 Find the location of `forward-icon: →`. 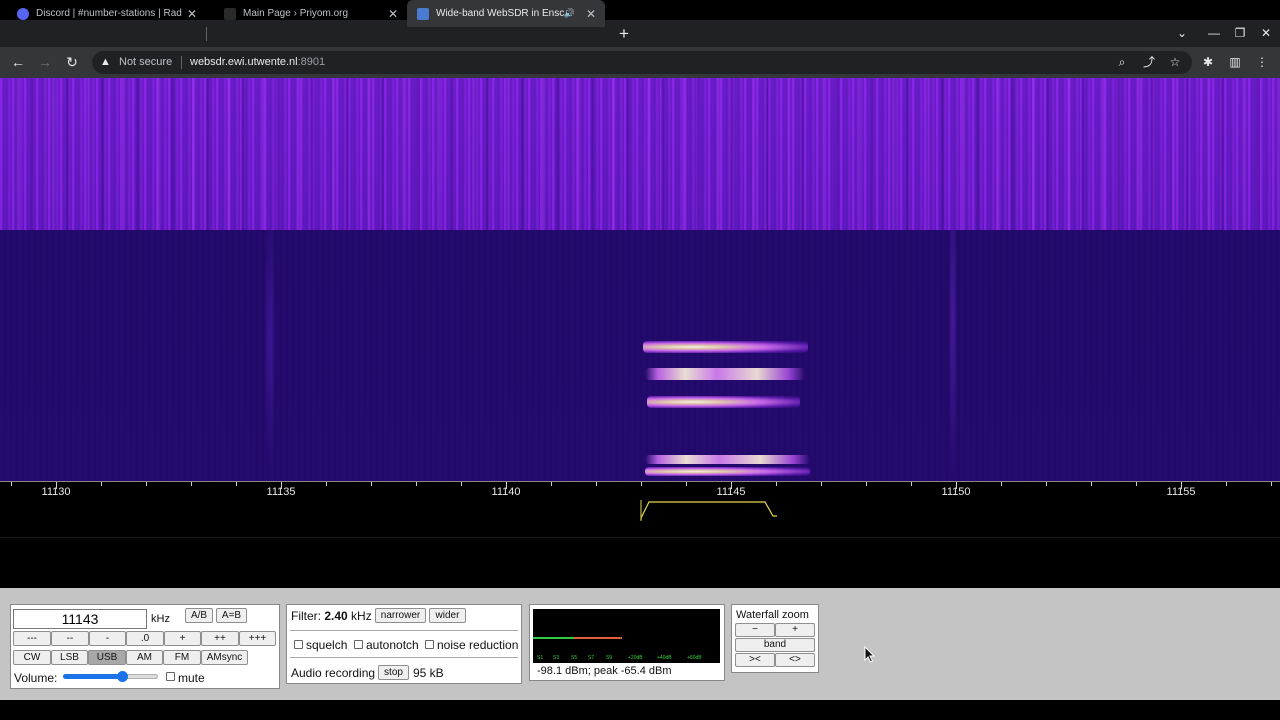

forward-icon: → is located at coordinates (45, 62).